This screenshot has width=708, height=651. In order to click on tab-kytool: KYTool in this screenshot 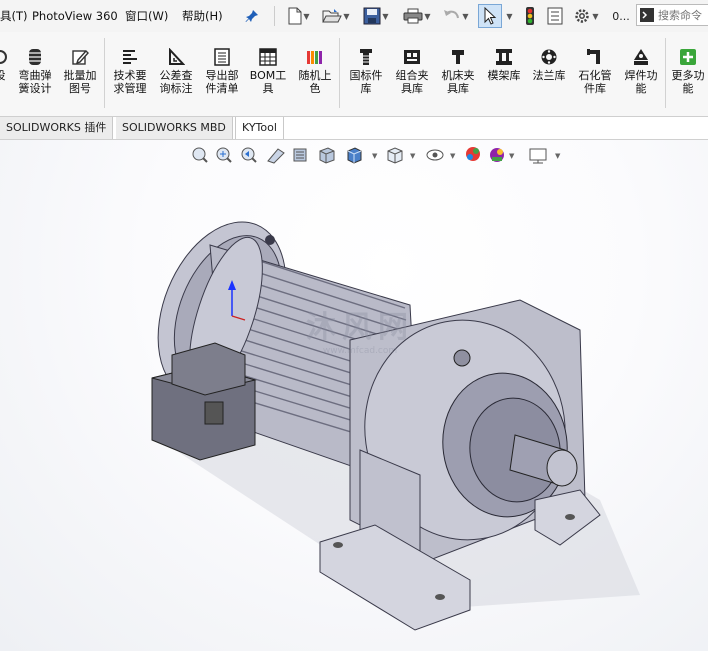, I will do `click(259, 128)`.